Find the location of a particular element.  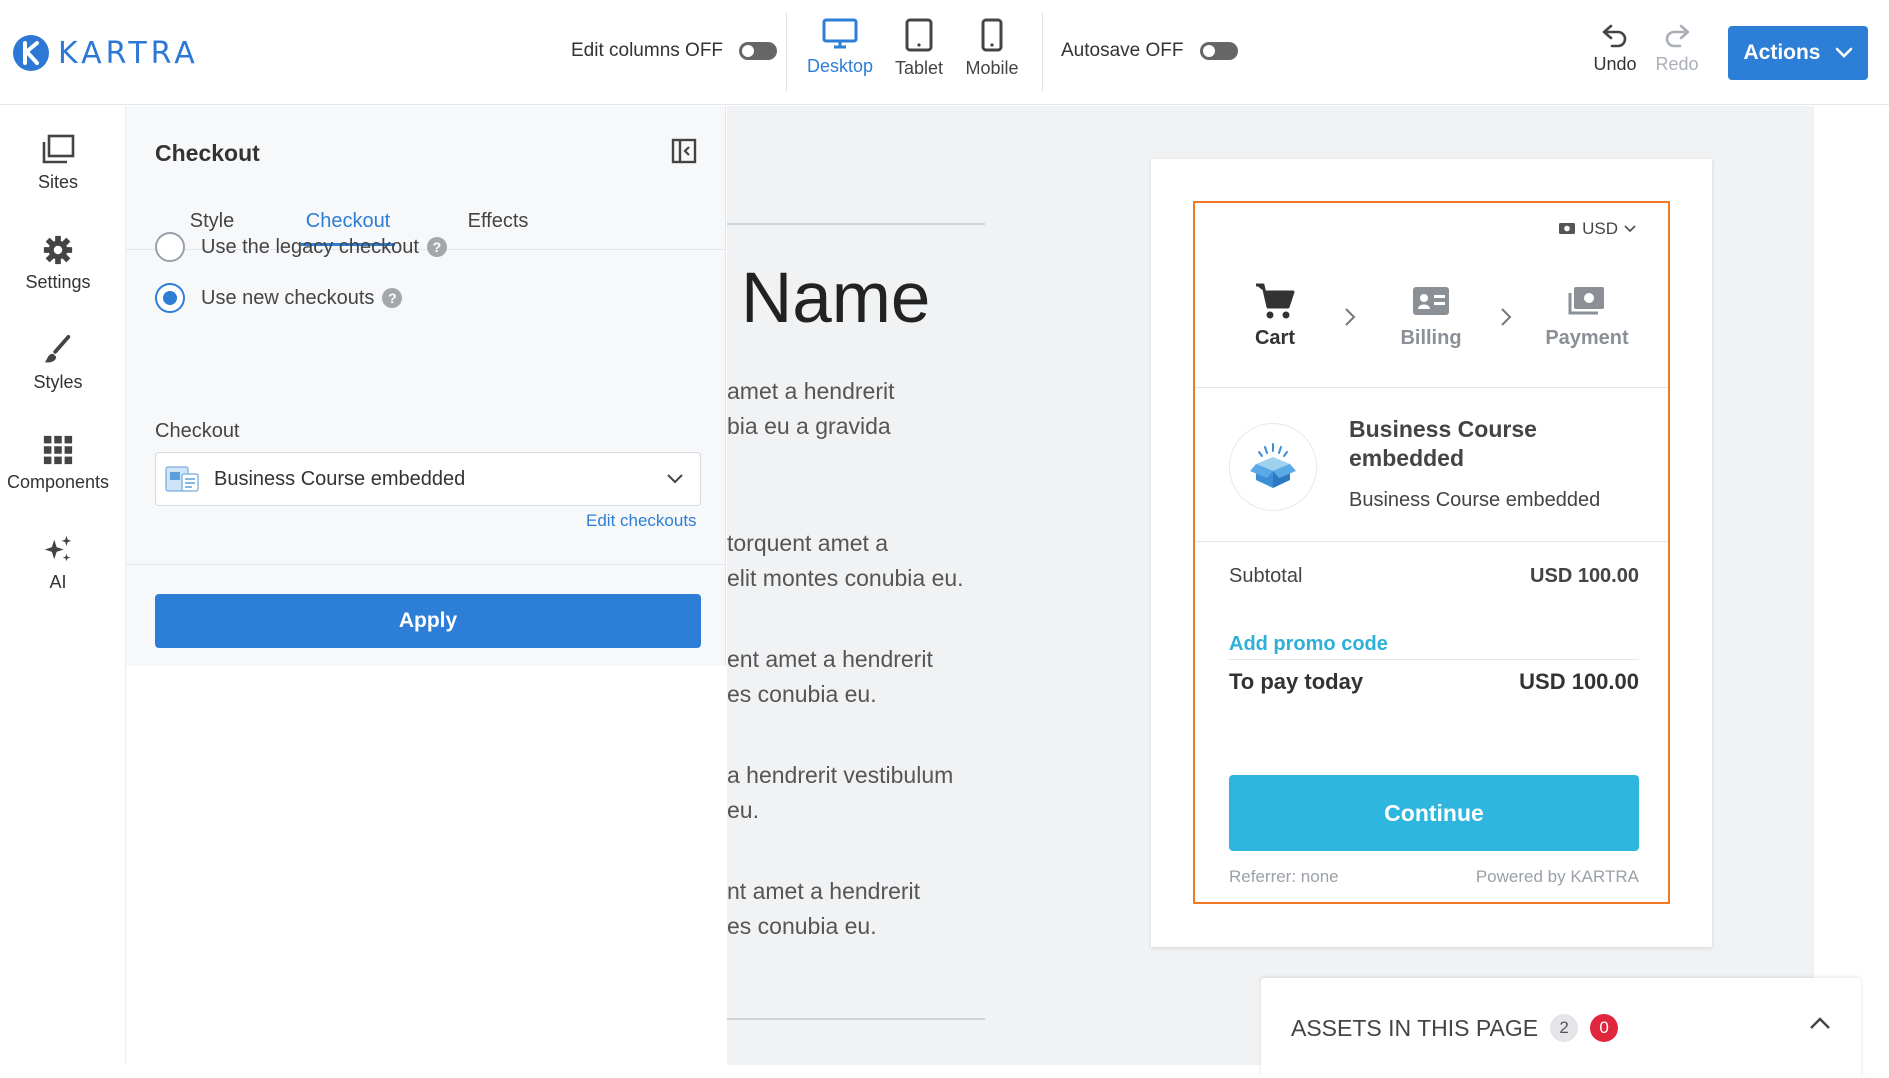

device-tablet-label: Tablet is located at coordinates (919, 68).